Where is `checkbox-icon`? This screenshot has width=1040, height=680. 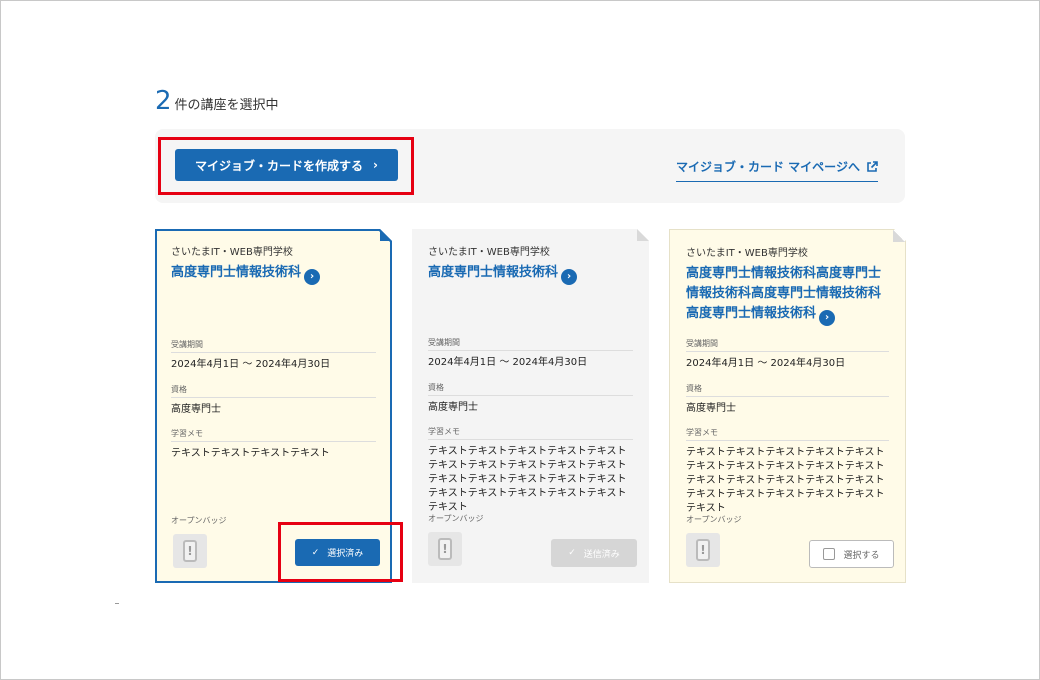
checkbox-icon is located at coordinates (829, 554).